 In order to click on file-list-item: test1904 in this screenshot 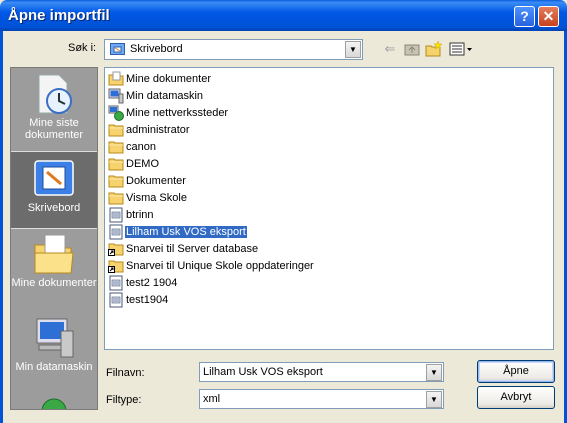, I will do `click(138, 300)`.